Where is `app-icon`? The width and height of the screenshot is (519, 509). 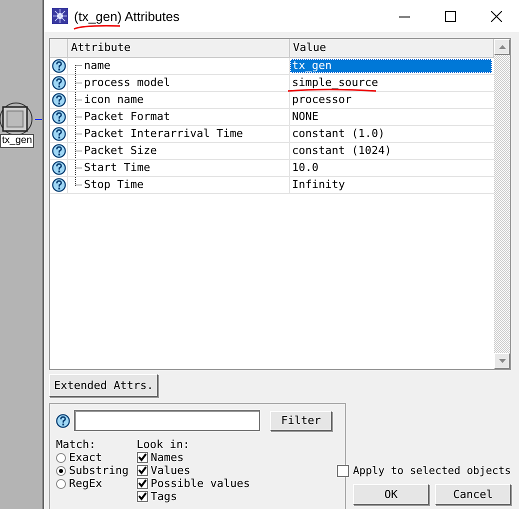 app-icon is located at coordinates (60, 16).